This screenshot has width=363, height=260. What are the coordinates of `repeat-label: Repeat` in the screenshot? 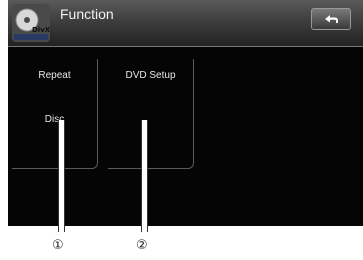 It's located at (54, 75).